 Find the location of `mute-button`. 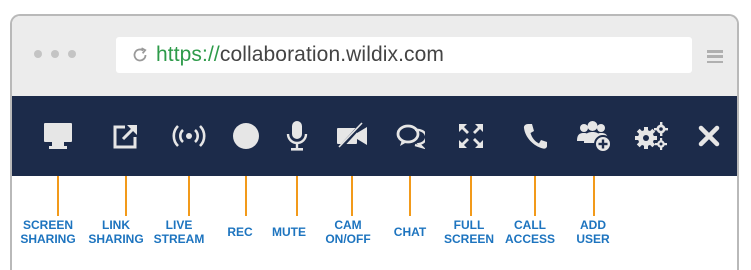

mute-button is located at coordinates (297, 136).